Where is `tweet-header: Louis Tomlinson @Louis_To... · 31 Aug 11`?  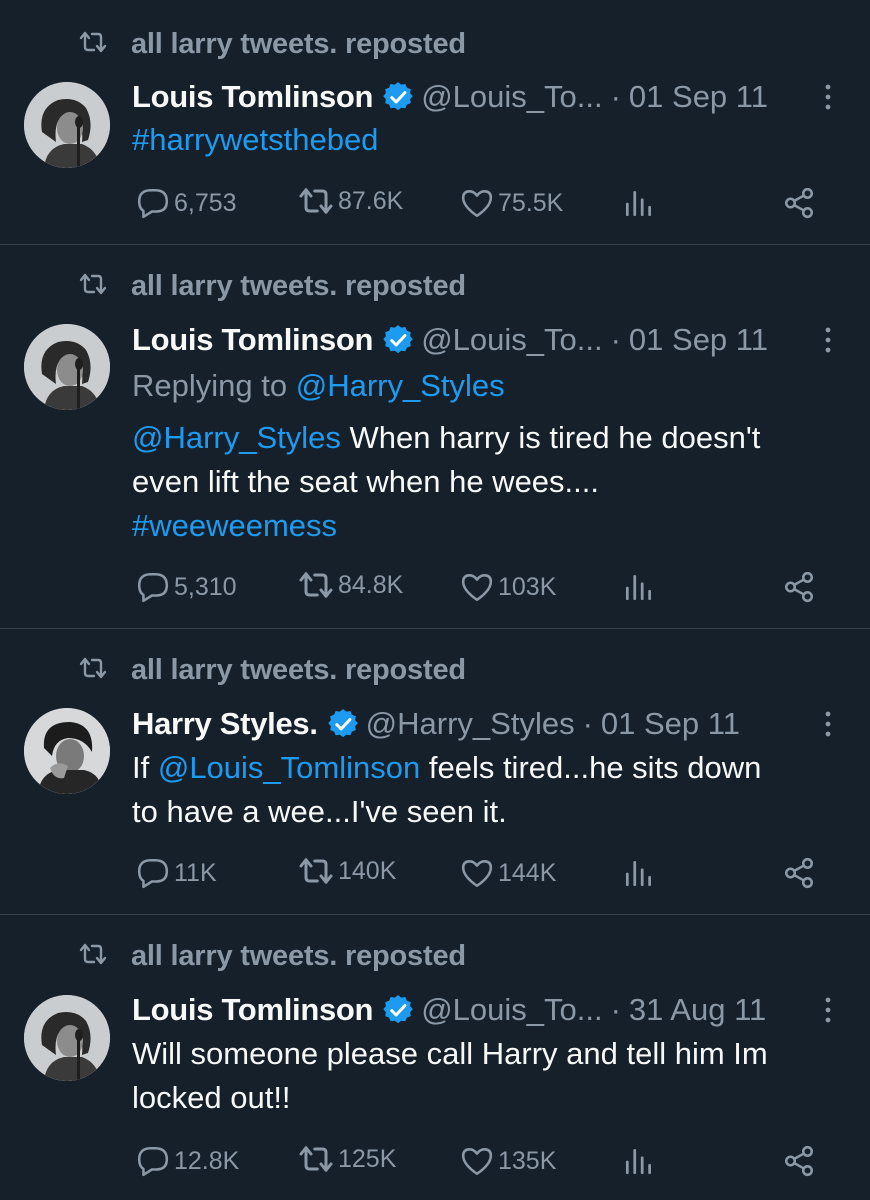
tweet-header: Louis Tomlinson @Louis_To... · 31 Aug 11 is located at coordinates (449, 1010).